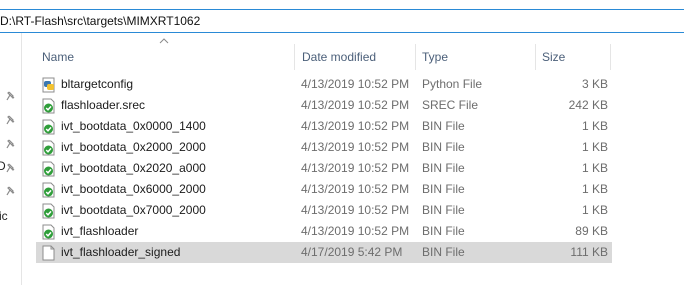 The width and height of the screenshot is (684, 285). I want to click on column-header-type: Type, so click(476, 57).